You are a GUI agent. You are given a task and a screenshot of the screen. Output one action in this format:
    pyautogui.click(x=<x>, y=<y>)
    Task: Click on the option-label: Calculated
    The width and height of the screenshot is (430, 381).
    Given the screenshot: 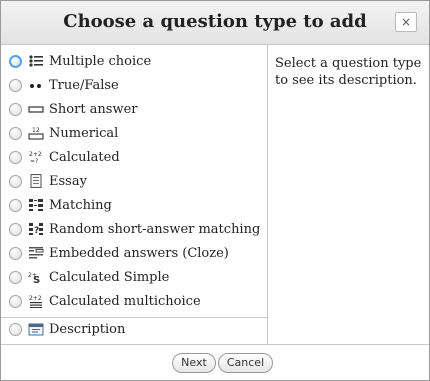 What is the action you would take?
    pyautogui.click(x=84, y=157)
    